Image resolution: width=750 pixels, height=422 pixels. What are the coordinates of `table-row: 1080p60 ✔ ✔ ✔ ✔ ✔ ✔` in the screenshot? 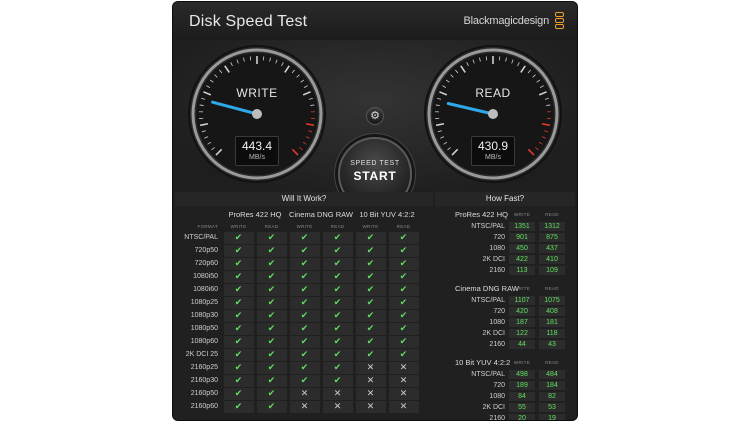 It's located at (297, 341).